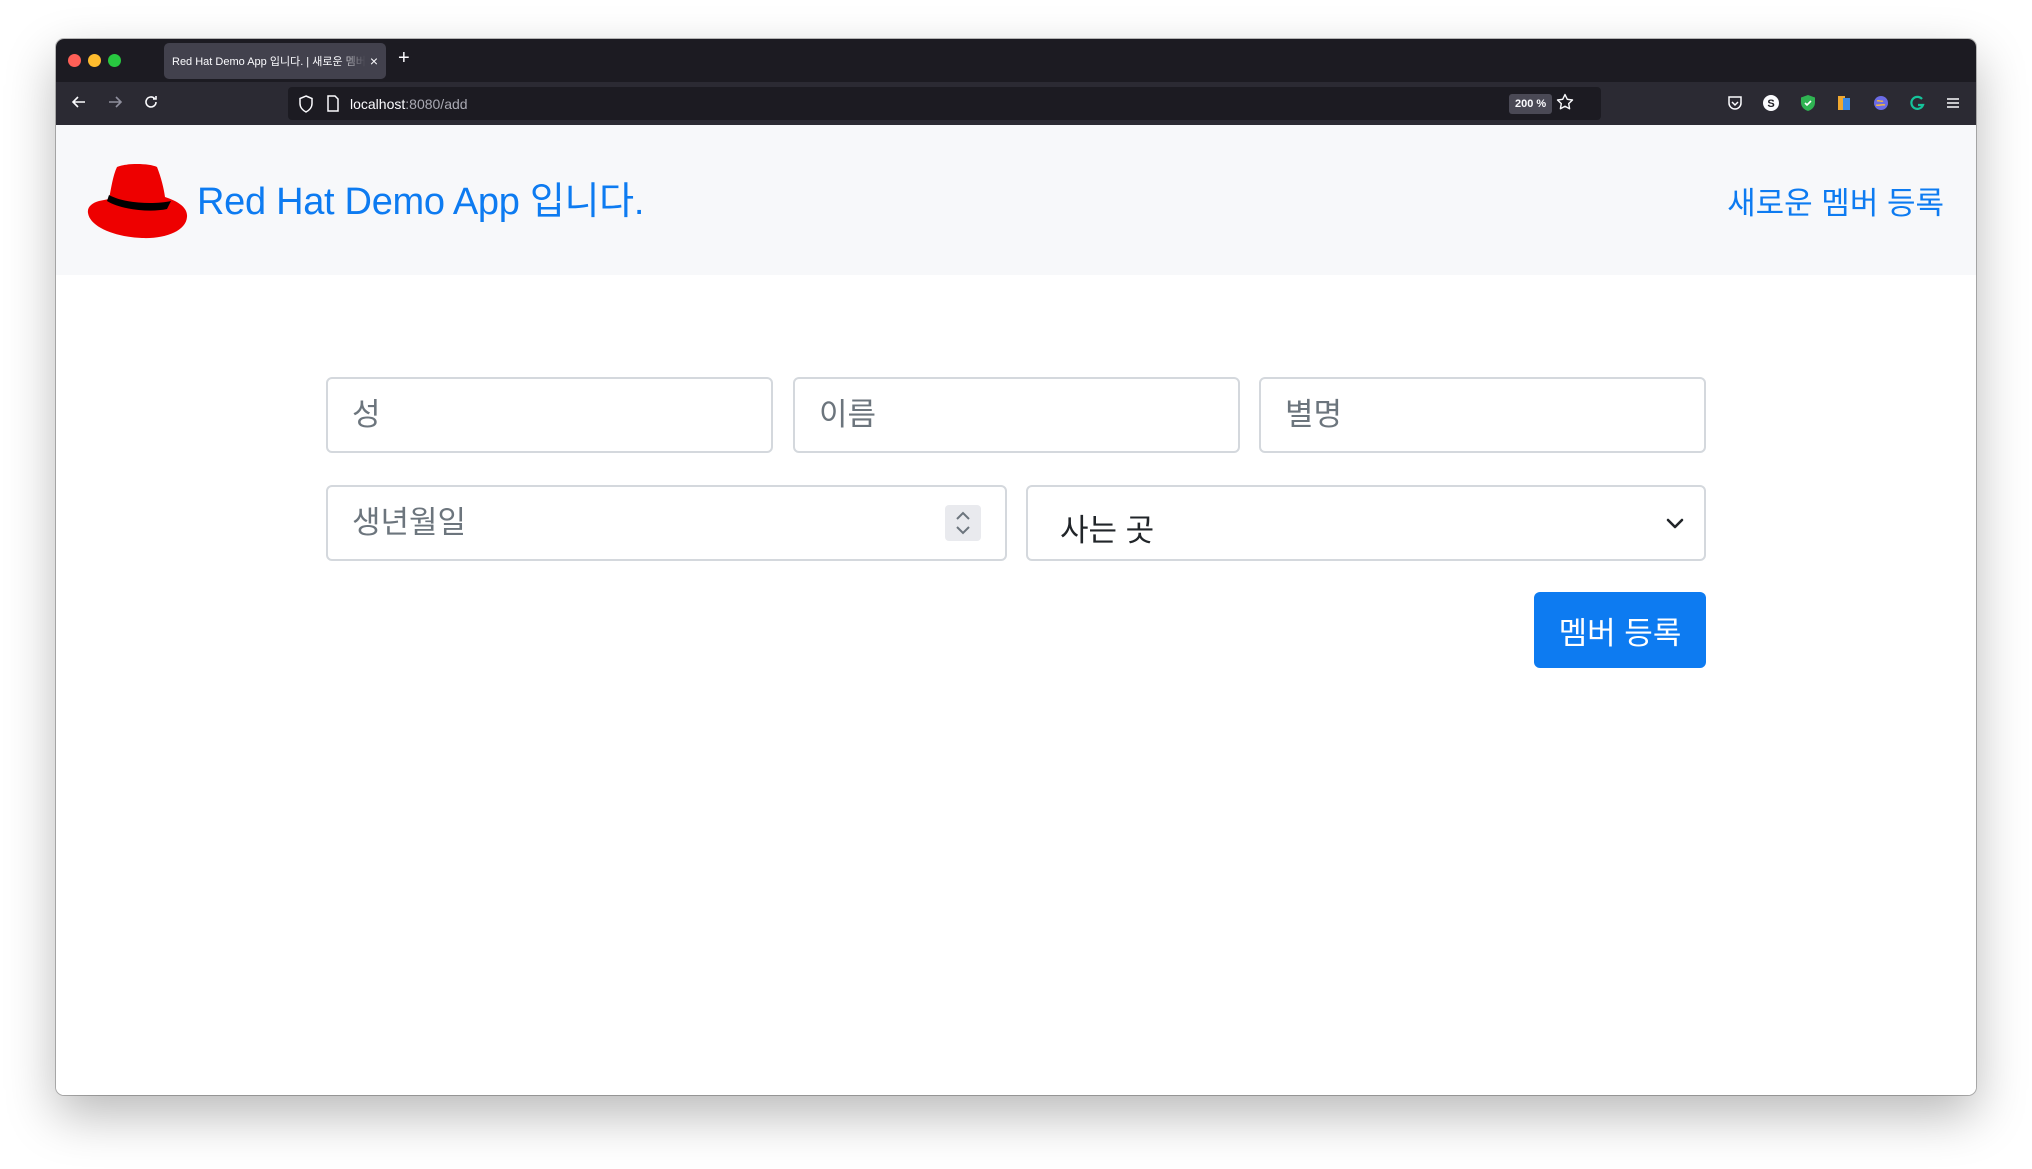 The image size is (2032, 1169). Describe the element at coordinates (374, 61) in the screenshot. I see `tab-close-icon: ×` at that location.